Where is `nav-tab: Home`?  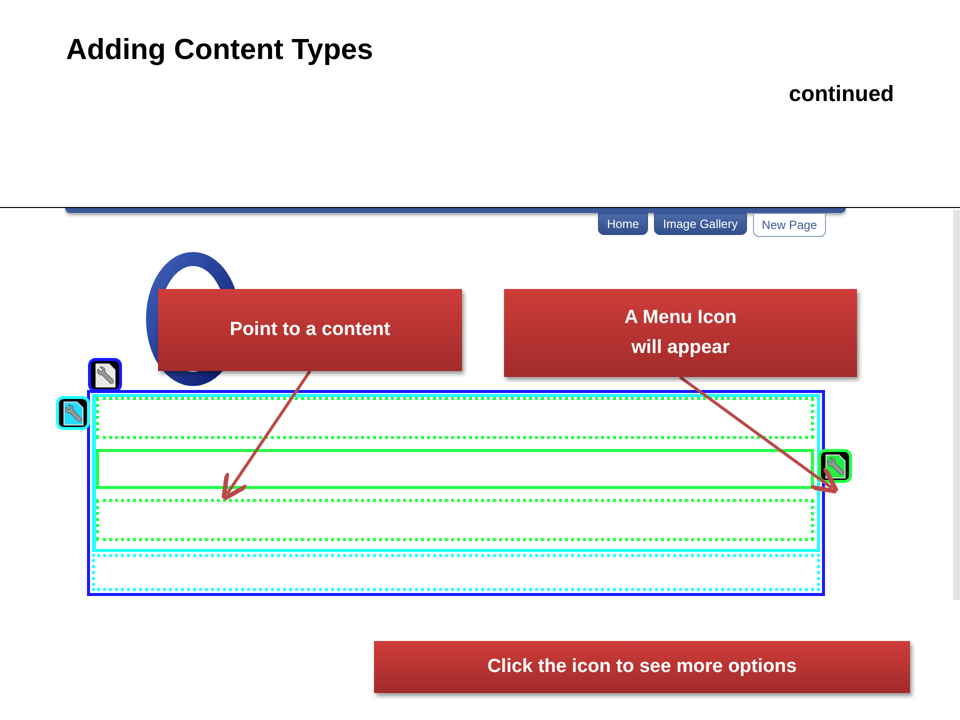 nav-tab: Home is located at coordinates (623, 224).